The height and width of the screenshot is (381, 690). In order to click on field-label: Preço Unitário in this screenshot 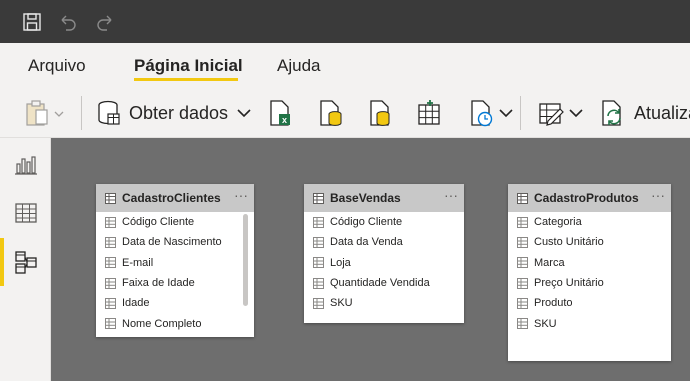, I will do `click(569, 283)`.